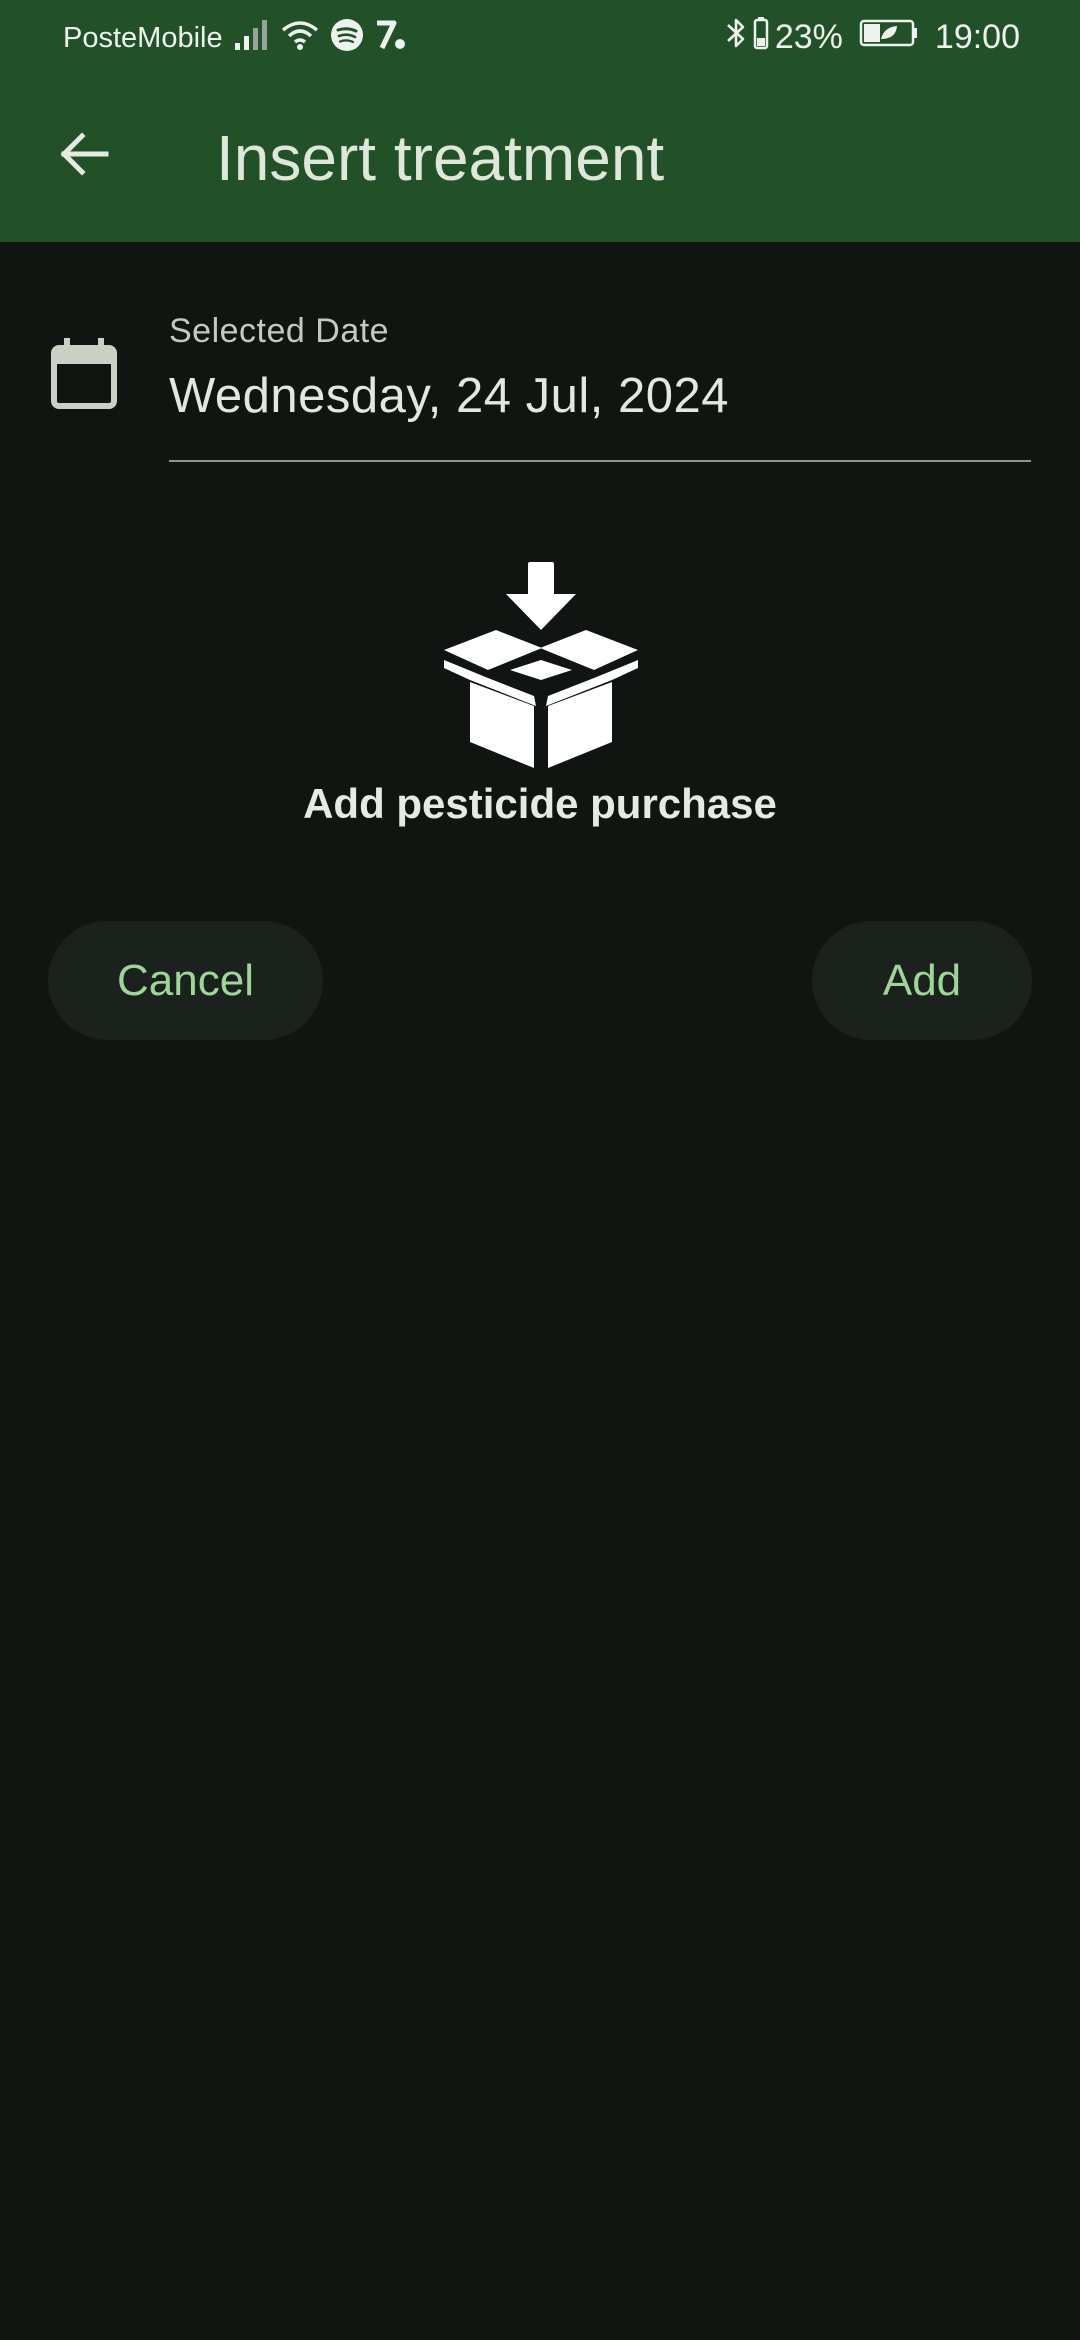 The width and height of the screenshot is (1080, 2340). Describe the element at coordinates (300, 39) in the screenshot. I see `wifi-icon` at that location.